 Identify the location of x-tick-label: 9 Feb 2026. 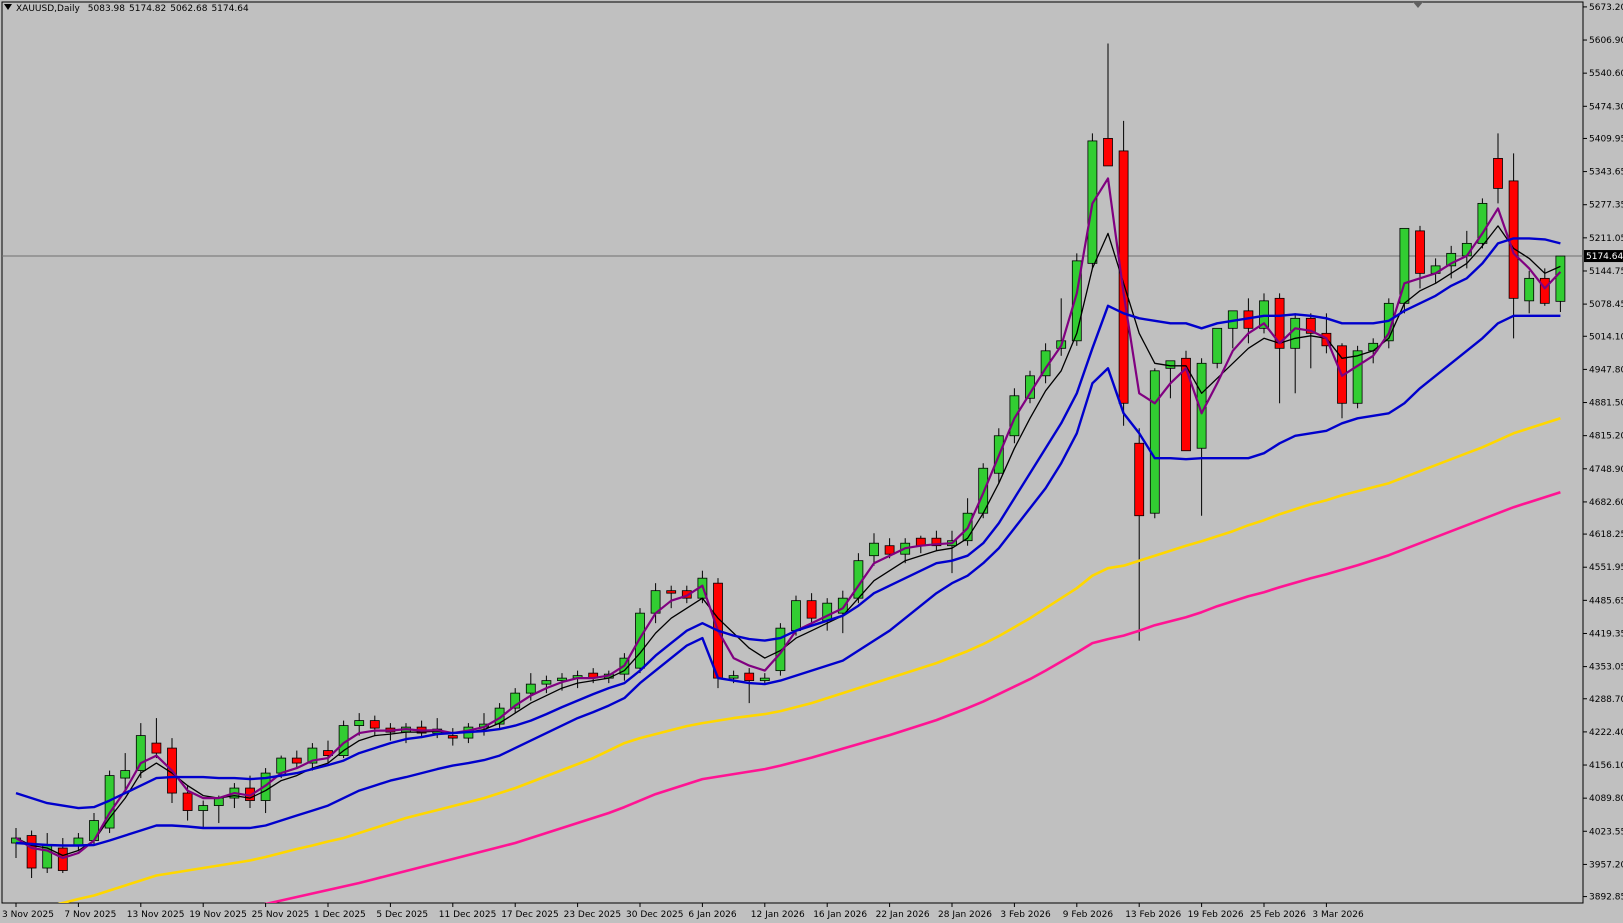
(1088, 915).